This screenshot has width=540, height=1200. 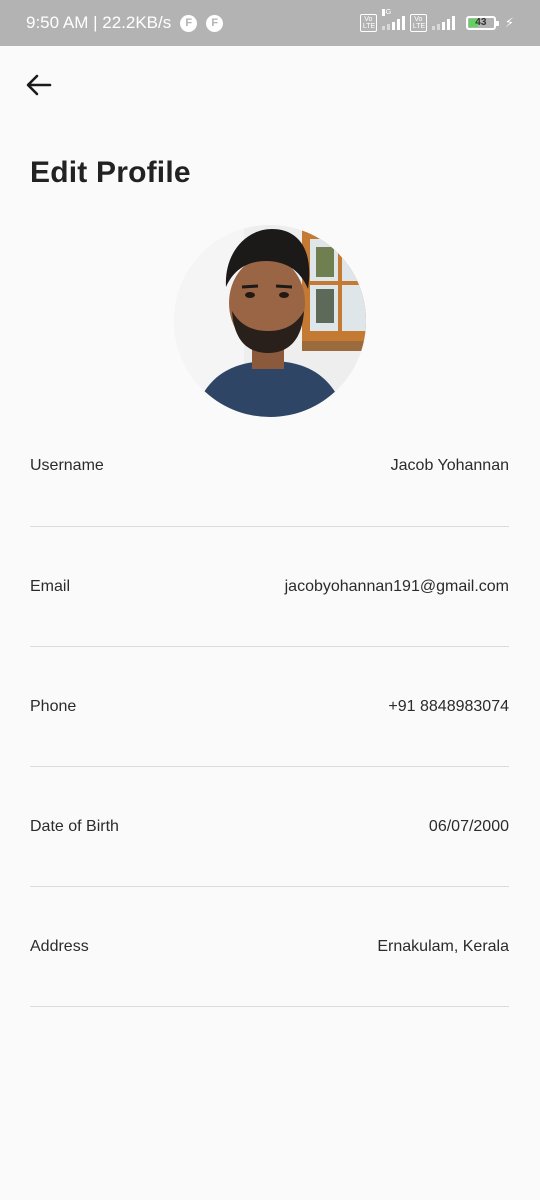 I want to click on battery-tip, so click(x=497, y=23).